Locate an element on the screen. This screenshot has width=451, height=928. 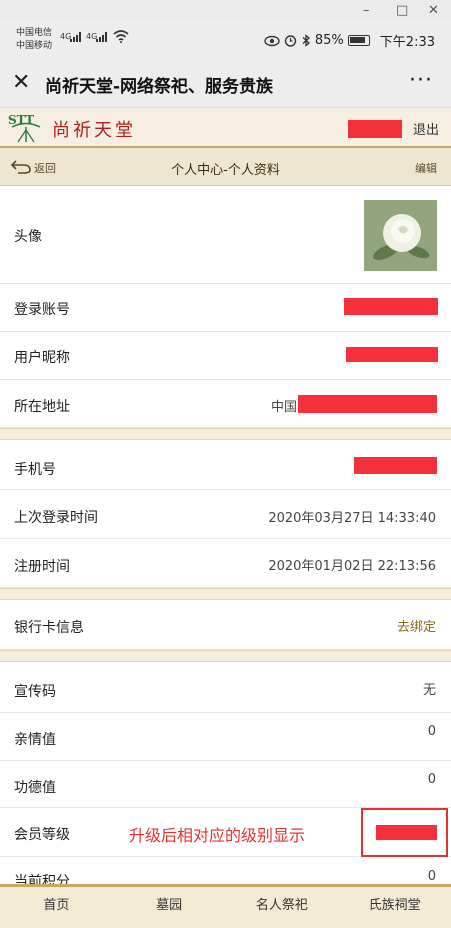
battery-percent: 85% is located at coordinates (329, 40).